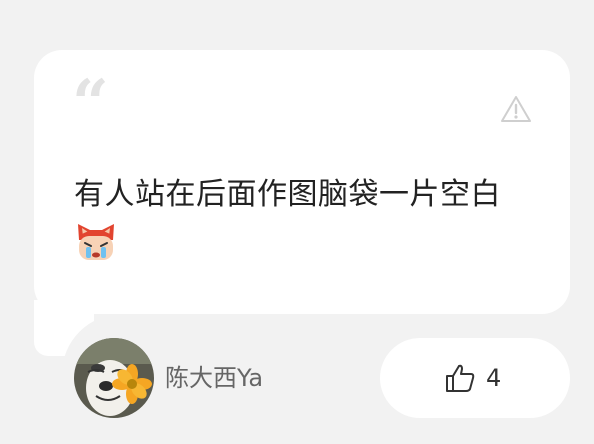 The width and height of the screenshot is (594, 444). I want to click on comment-text: 有人站在后面作图脑袋一片空白, so click(287, 194).